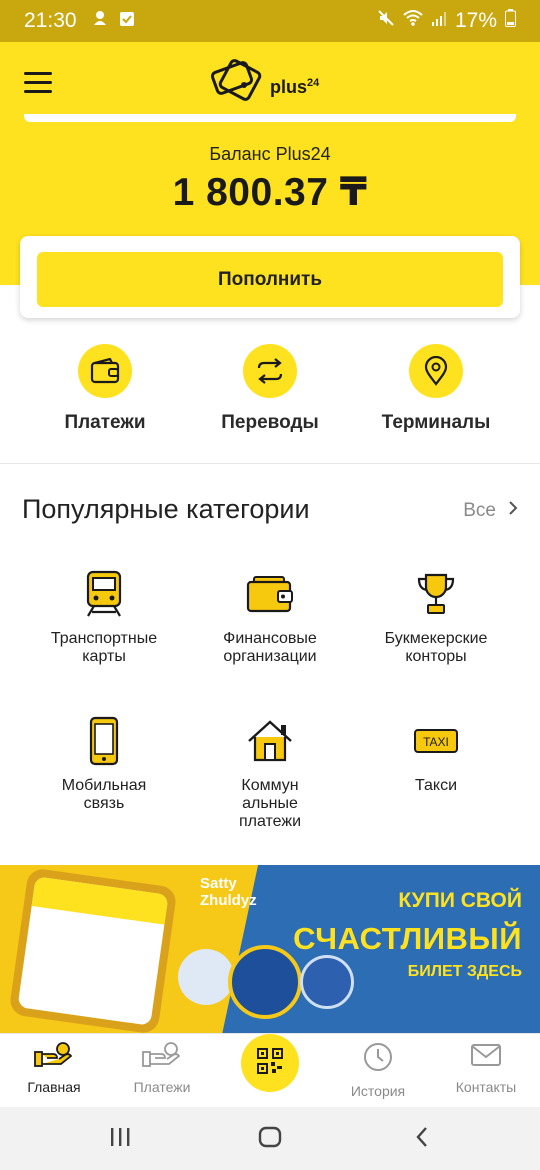 This screenshot has height=1170, width=540. I want to click on check-icon, so click(127, 21).